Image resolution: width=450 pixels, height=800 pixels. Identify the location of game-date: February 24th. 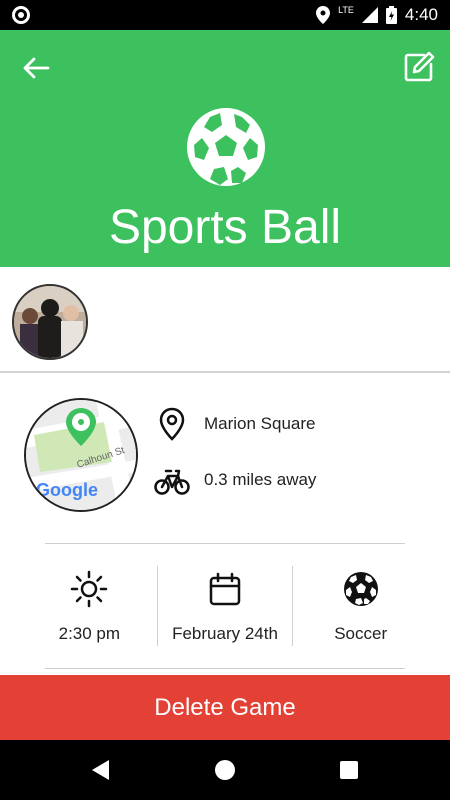
(225, 633).